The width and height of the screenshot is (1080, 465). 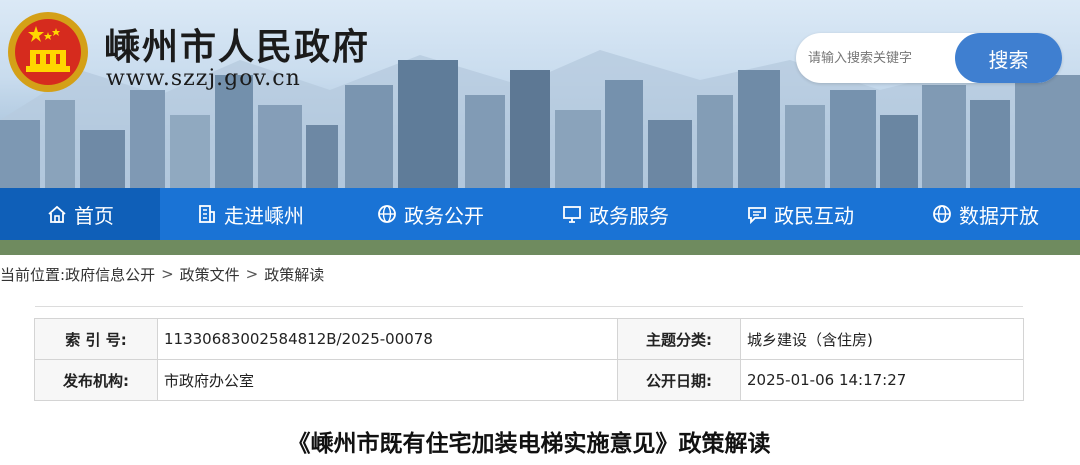 What do you see at coordinates (1008, 58) in the screenshot?
I see `search-button: 搜索` at bounding box center [1008, 58].